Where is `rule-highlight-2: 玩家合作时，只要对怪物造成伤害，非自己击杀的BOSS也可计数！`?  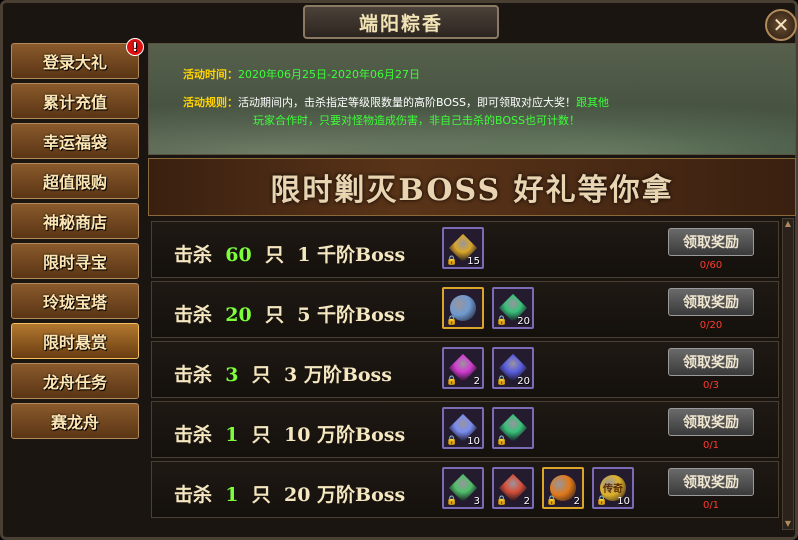 rule-highlight-2: 玩家合作时，只要对怪物造成伤害，非自己击杀的BOSS也可计数！ is located at coordinates (416, 120).